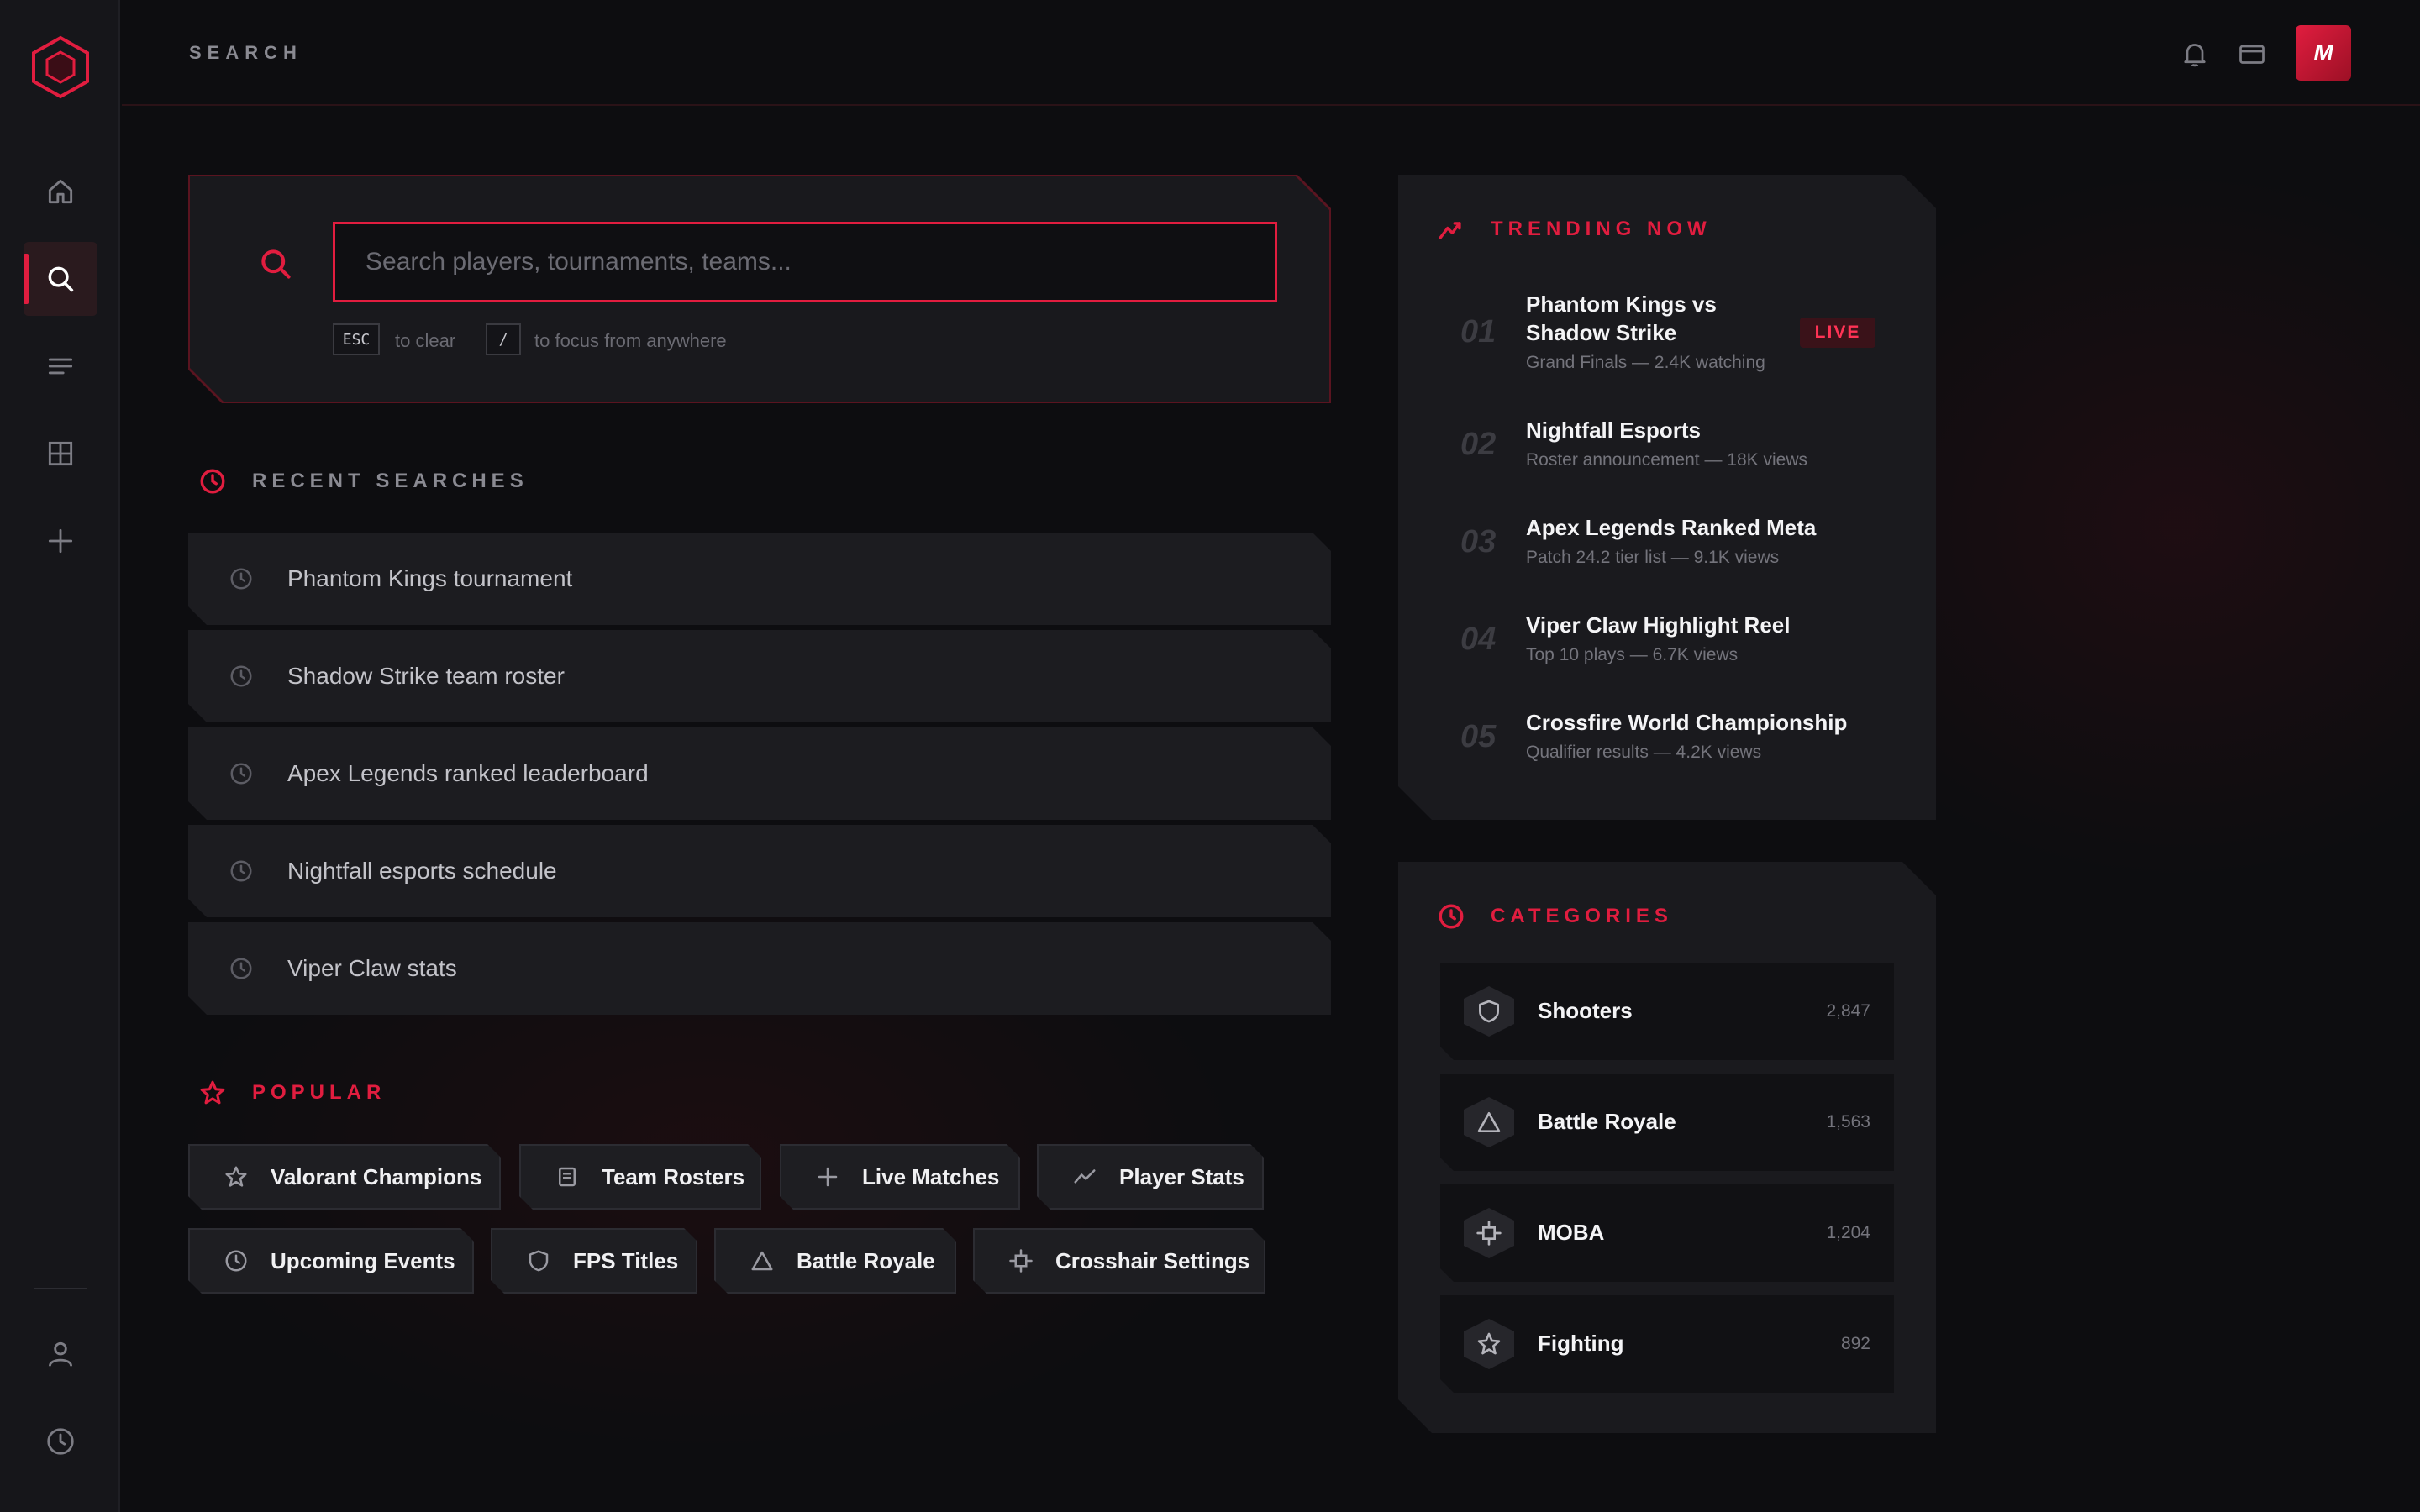 This screenshot has height=1512, width=2420. Describe the element at coordinates (363, 1260) in the screenshot. I see `popular-chip-label: Upcoming Events` at that location.